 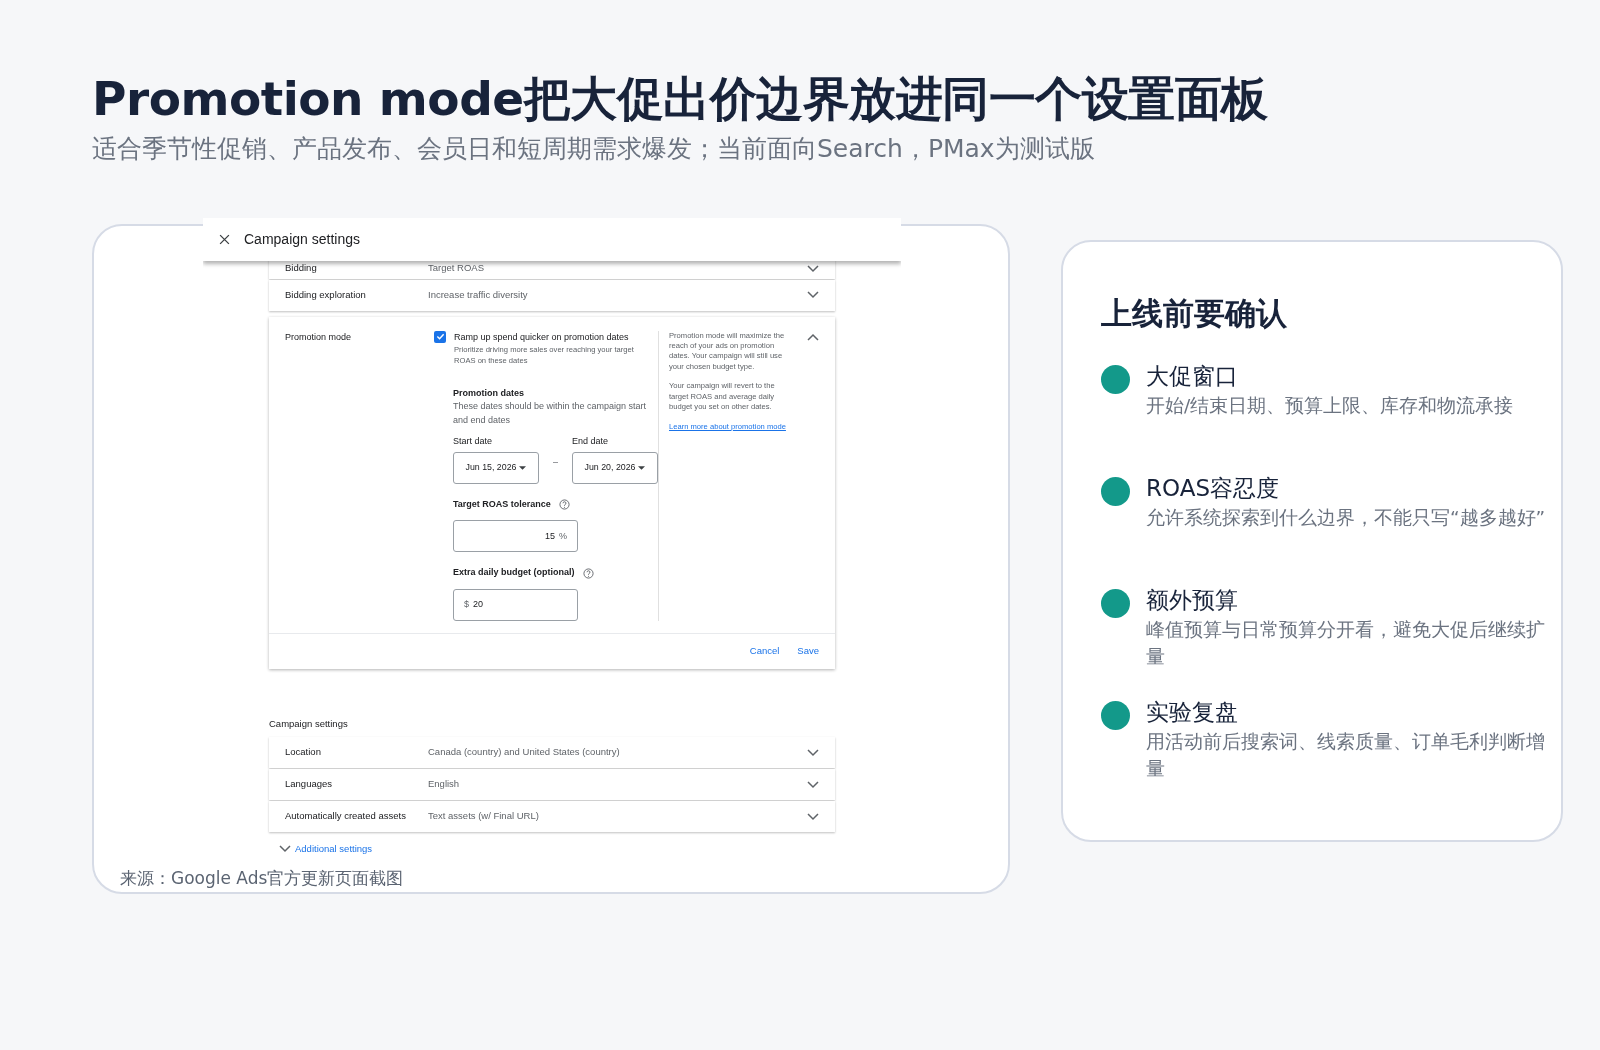 What do you see at coordinates (309, 723) in the screenshot?
I see `section-heading: Campaign settings` at bounding box center [309, 723].